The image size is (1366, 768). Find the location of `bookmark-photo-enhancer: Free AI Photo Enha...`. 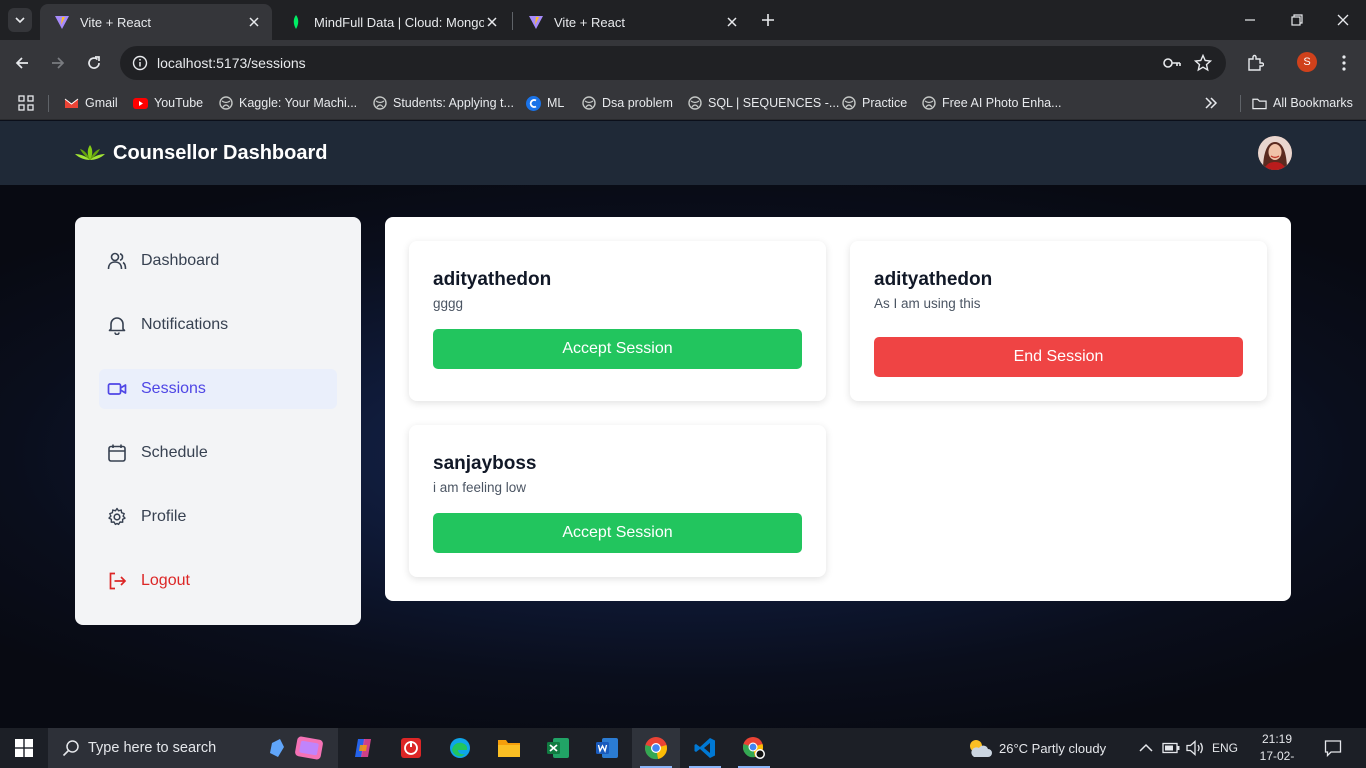

bookmark-photo-enhancer: Free AI Photo Enha... is located at coordinates (991, 103).